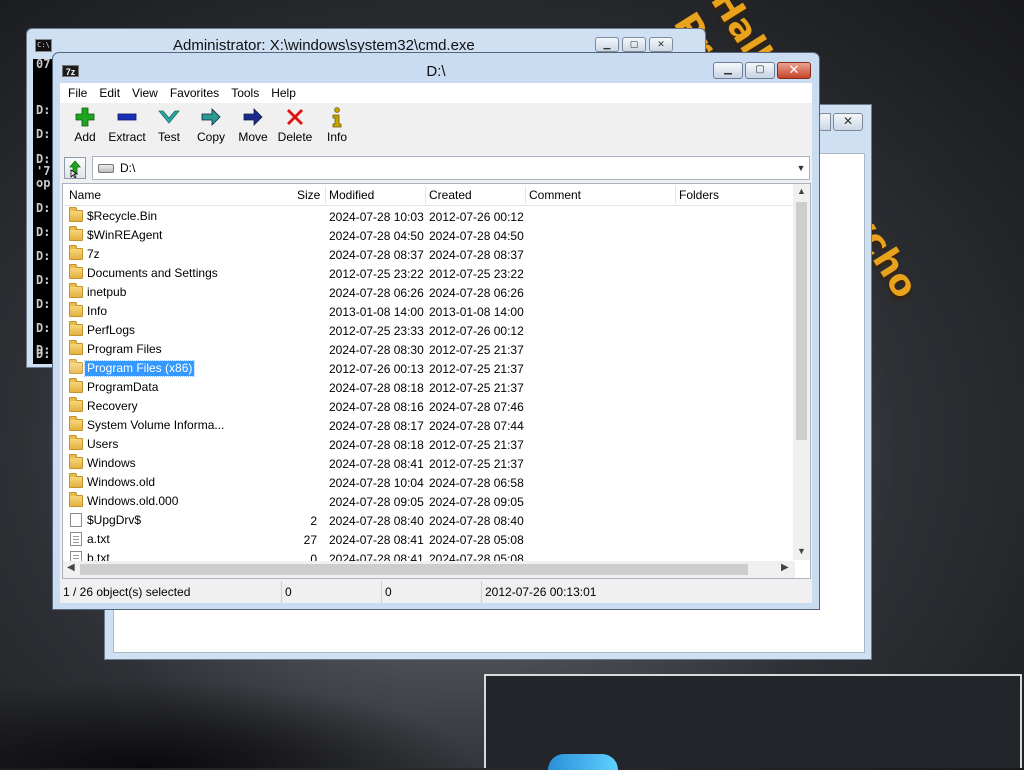 The image size is (1024, 770). I want to click on up-folder-button, so click(75, 168).